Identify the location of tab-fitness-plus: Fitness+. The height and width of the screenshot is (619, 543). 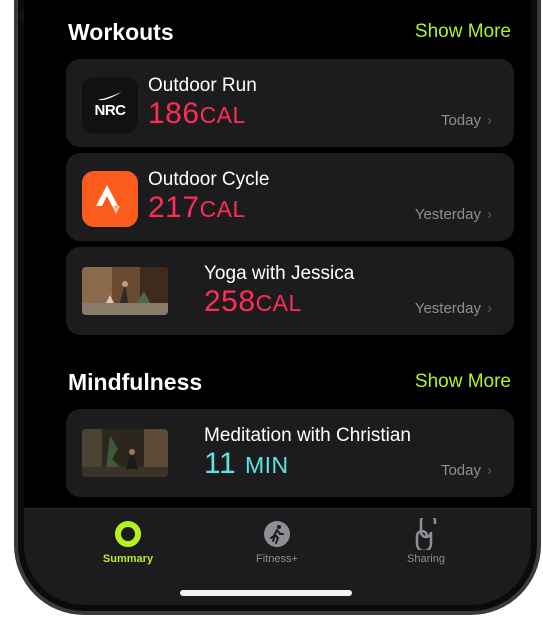
(277, 541).